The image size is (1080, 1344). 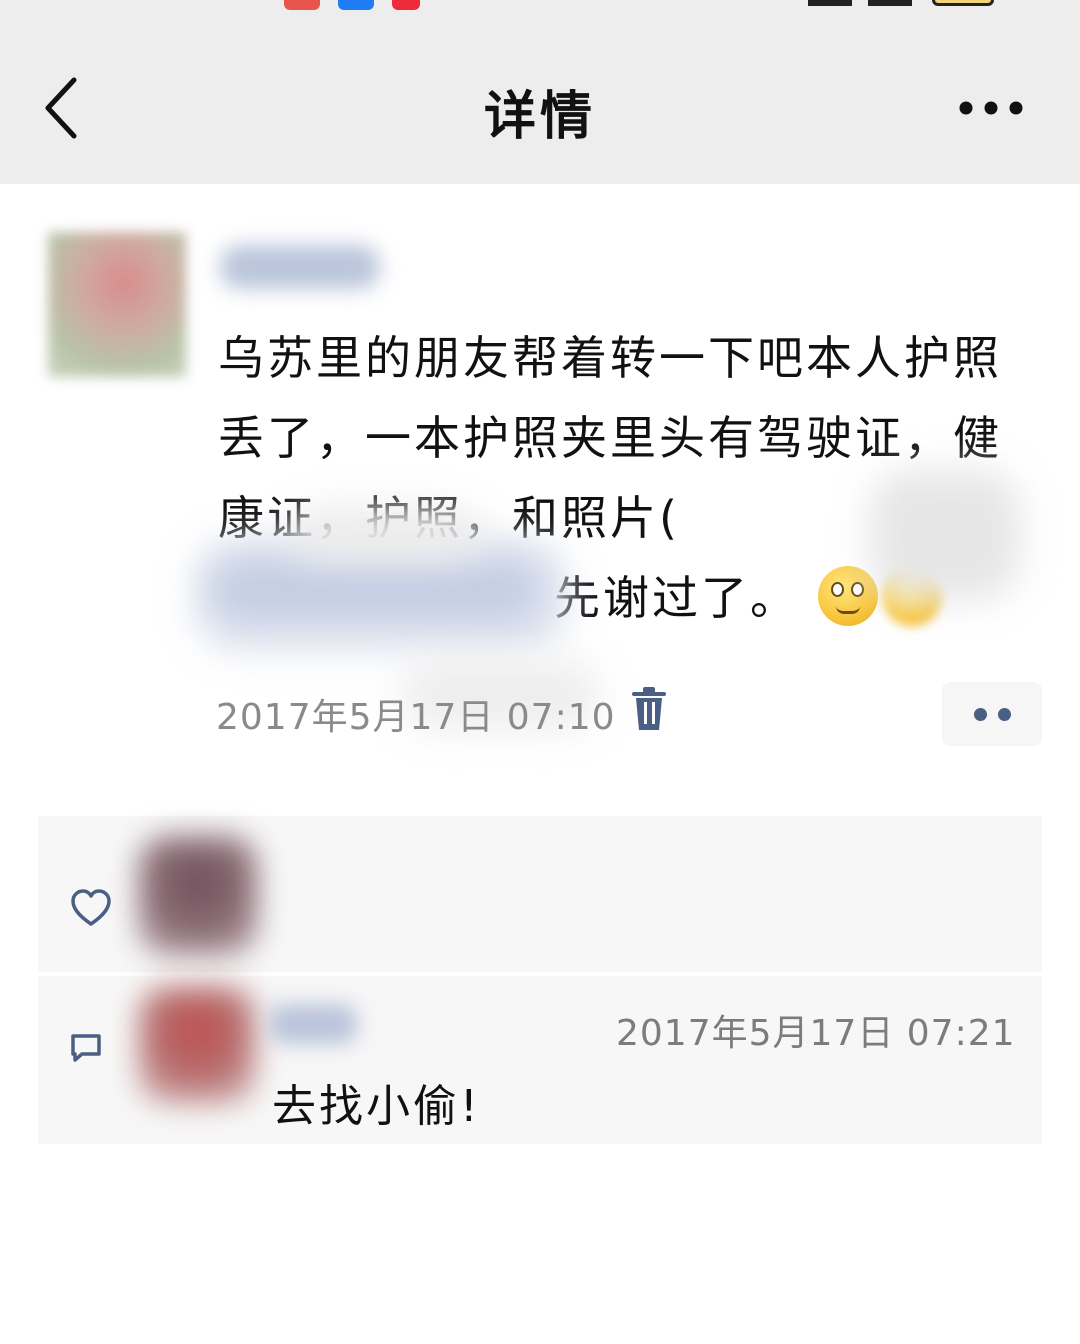 What do you see at coordinates (992, 714) in the screenshot?
I see `like-comment-menu-button` at bounding box center [992, 714].